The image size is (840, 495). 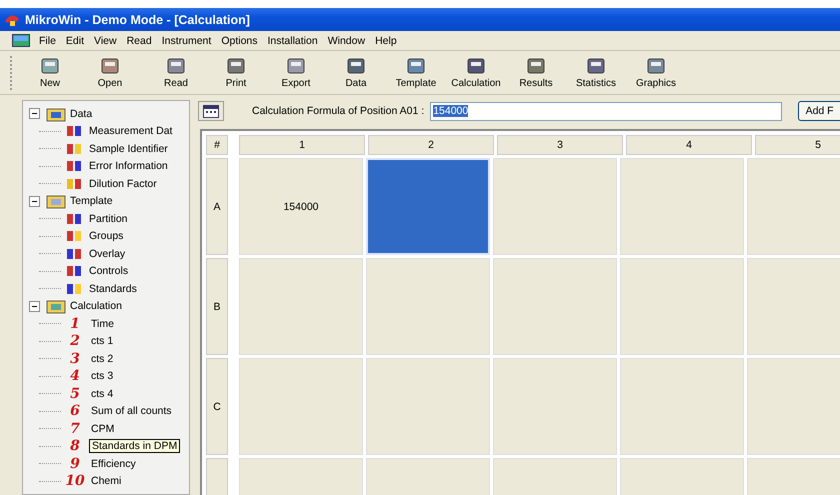 What do you see at coordinates (81, 114) in the screenshot?
I see `tree-item: Data` at bounding box center [81, 114].